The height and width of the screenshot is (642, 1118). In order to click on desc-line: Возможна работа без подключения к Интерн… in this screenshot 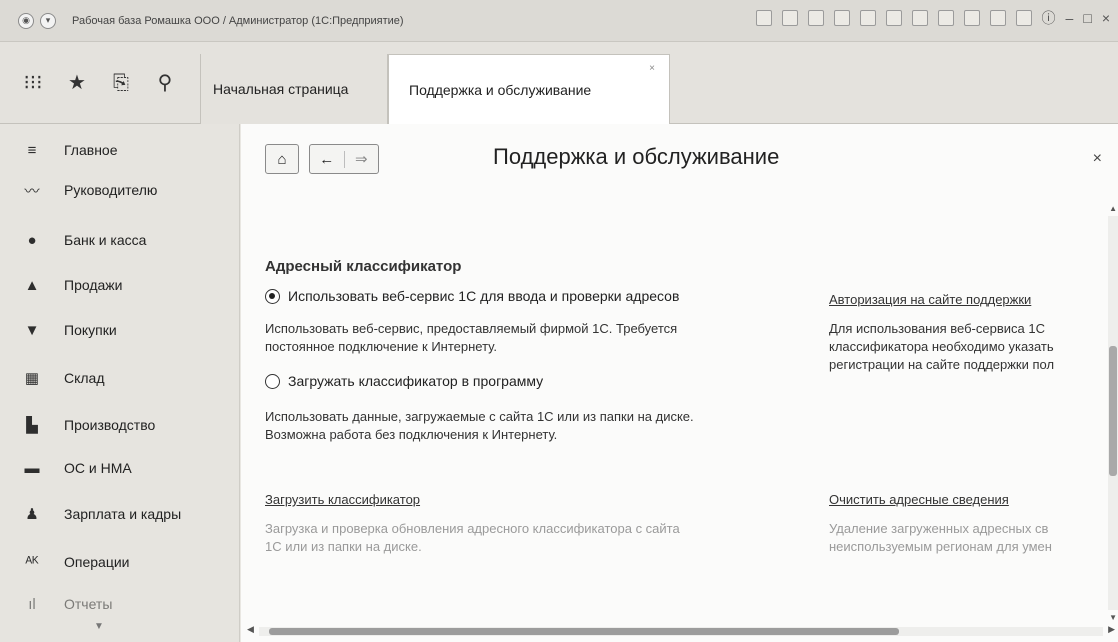, I will do `click(411, 434)`.